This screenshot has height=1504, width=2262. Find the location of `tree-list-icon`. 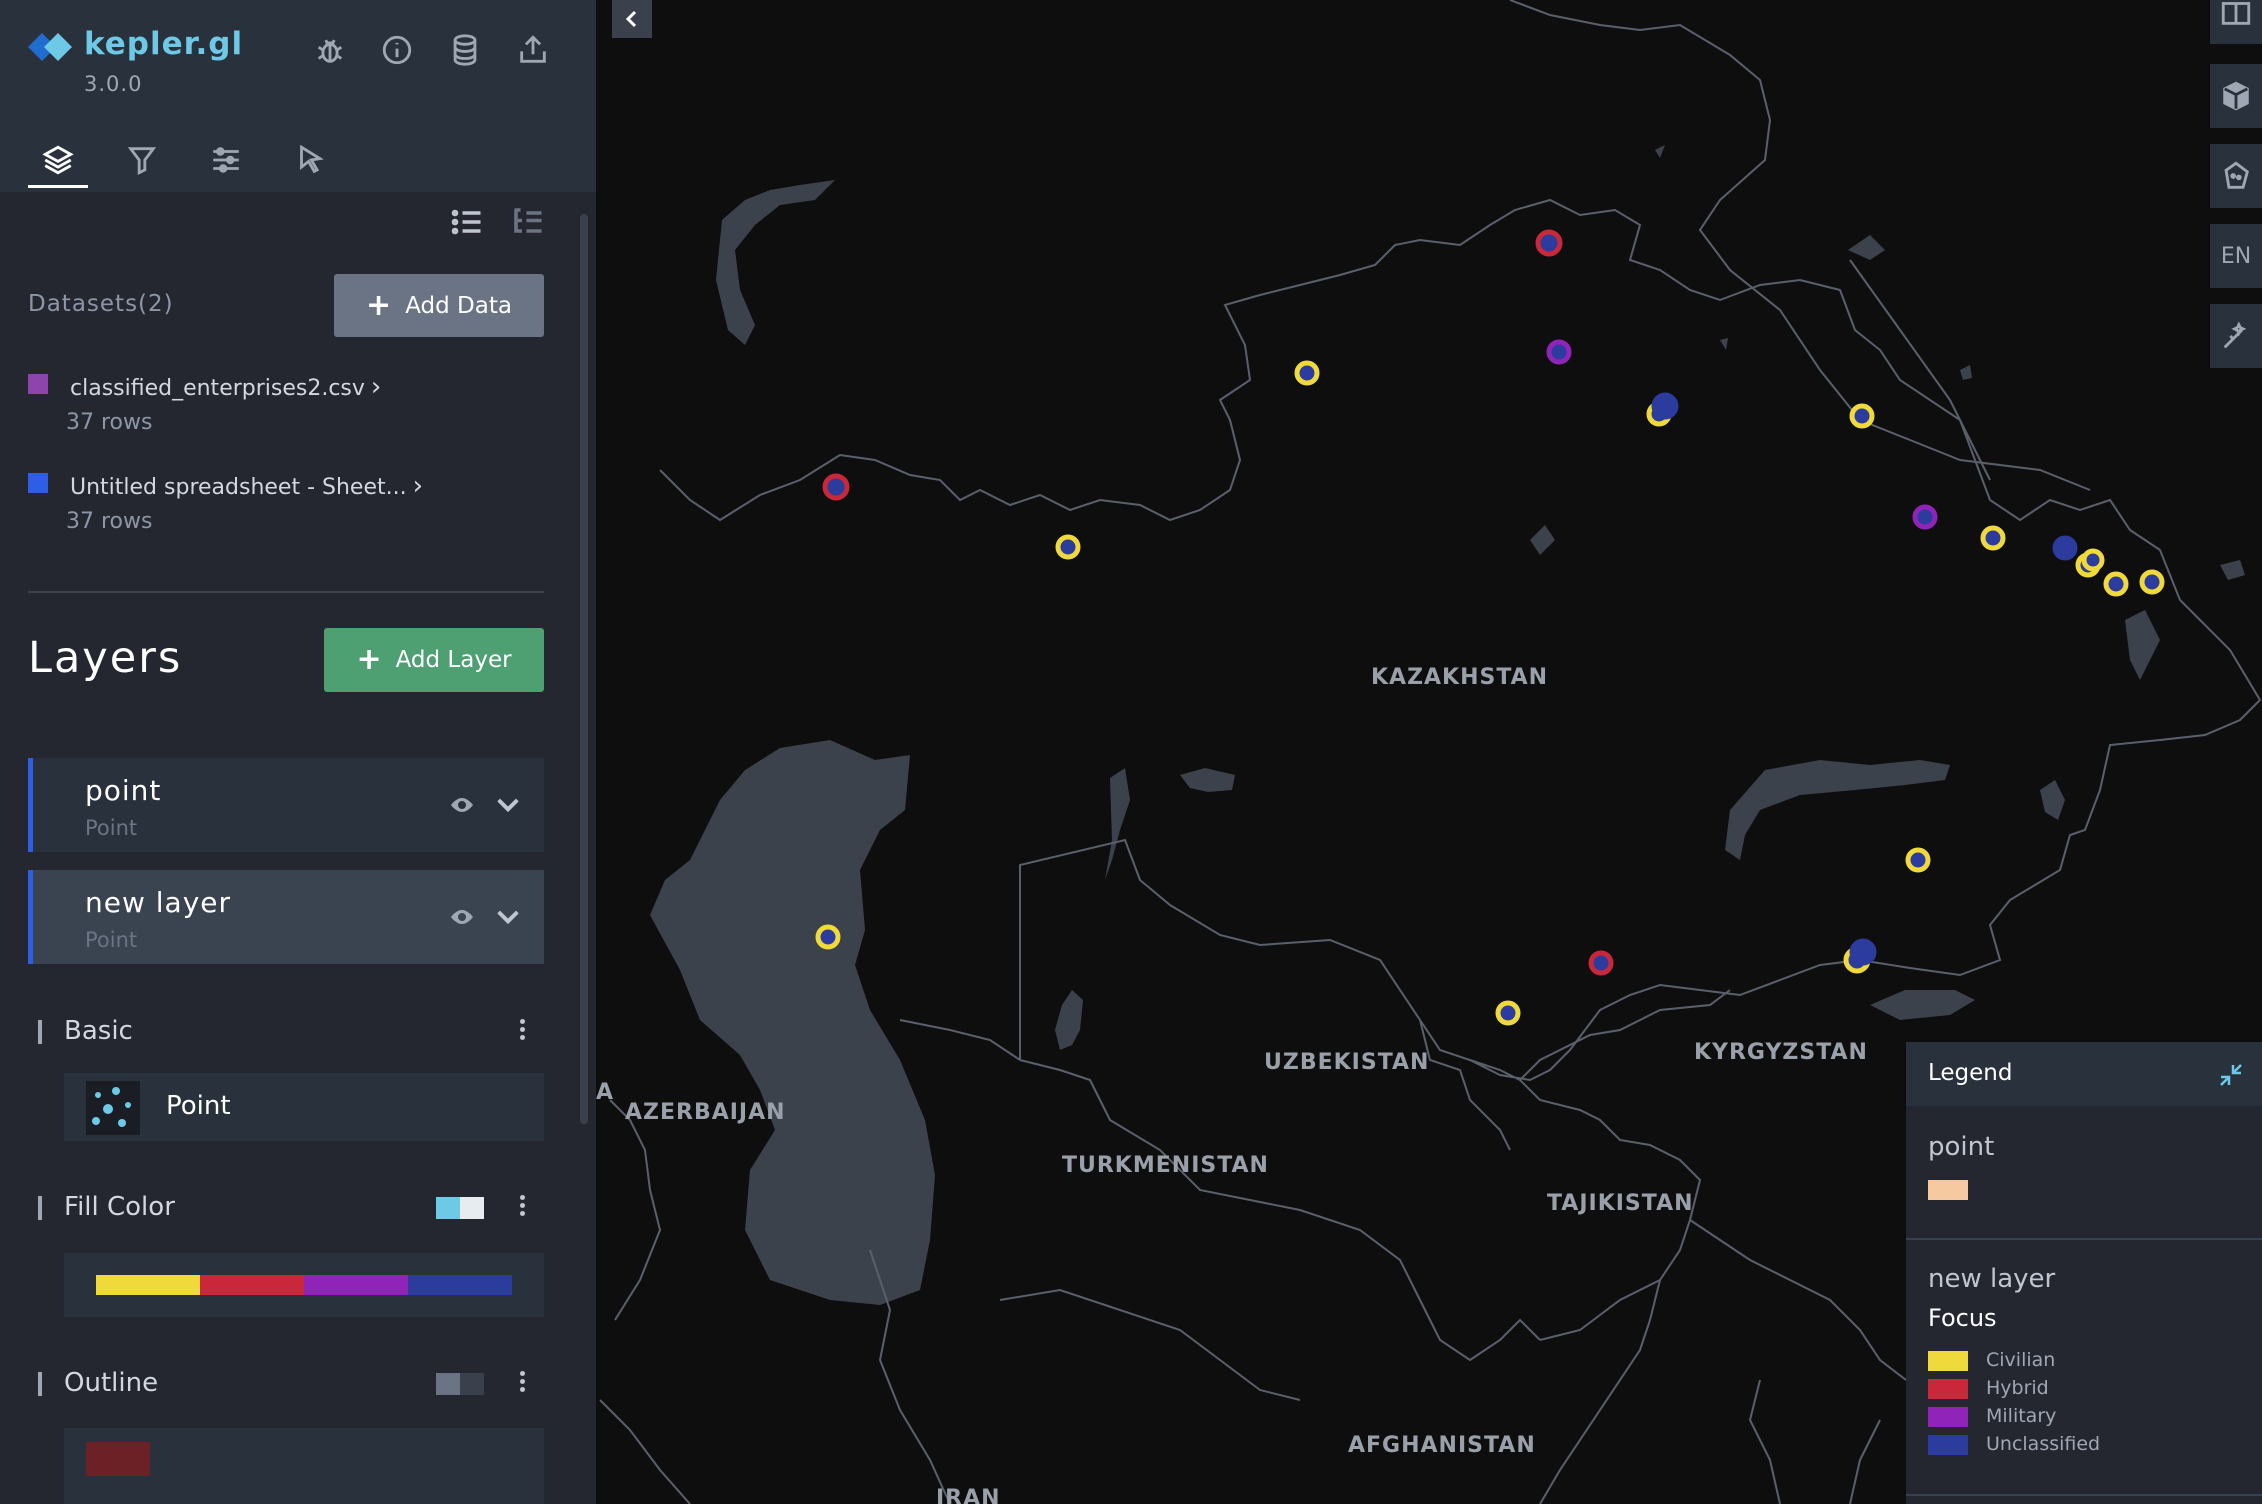

tree-list-icon is located at coordinates (528, 220).